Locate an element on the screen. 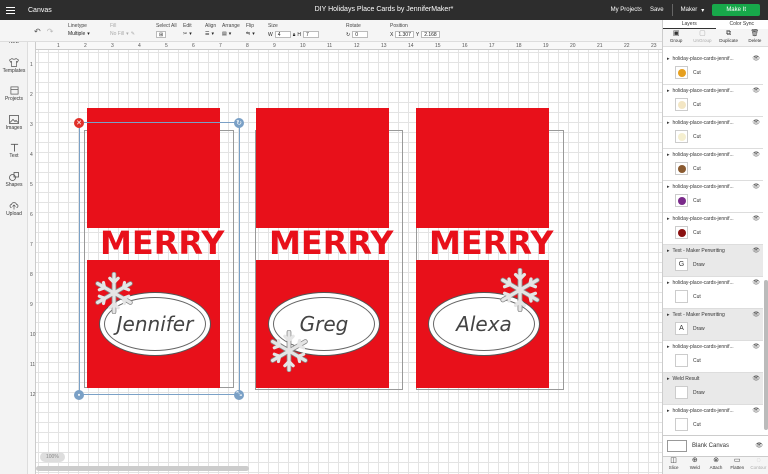  ruler-tick-label: 3 is located at coordinates (31, 125).